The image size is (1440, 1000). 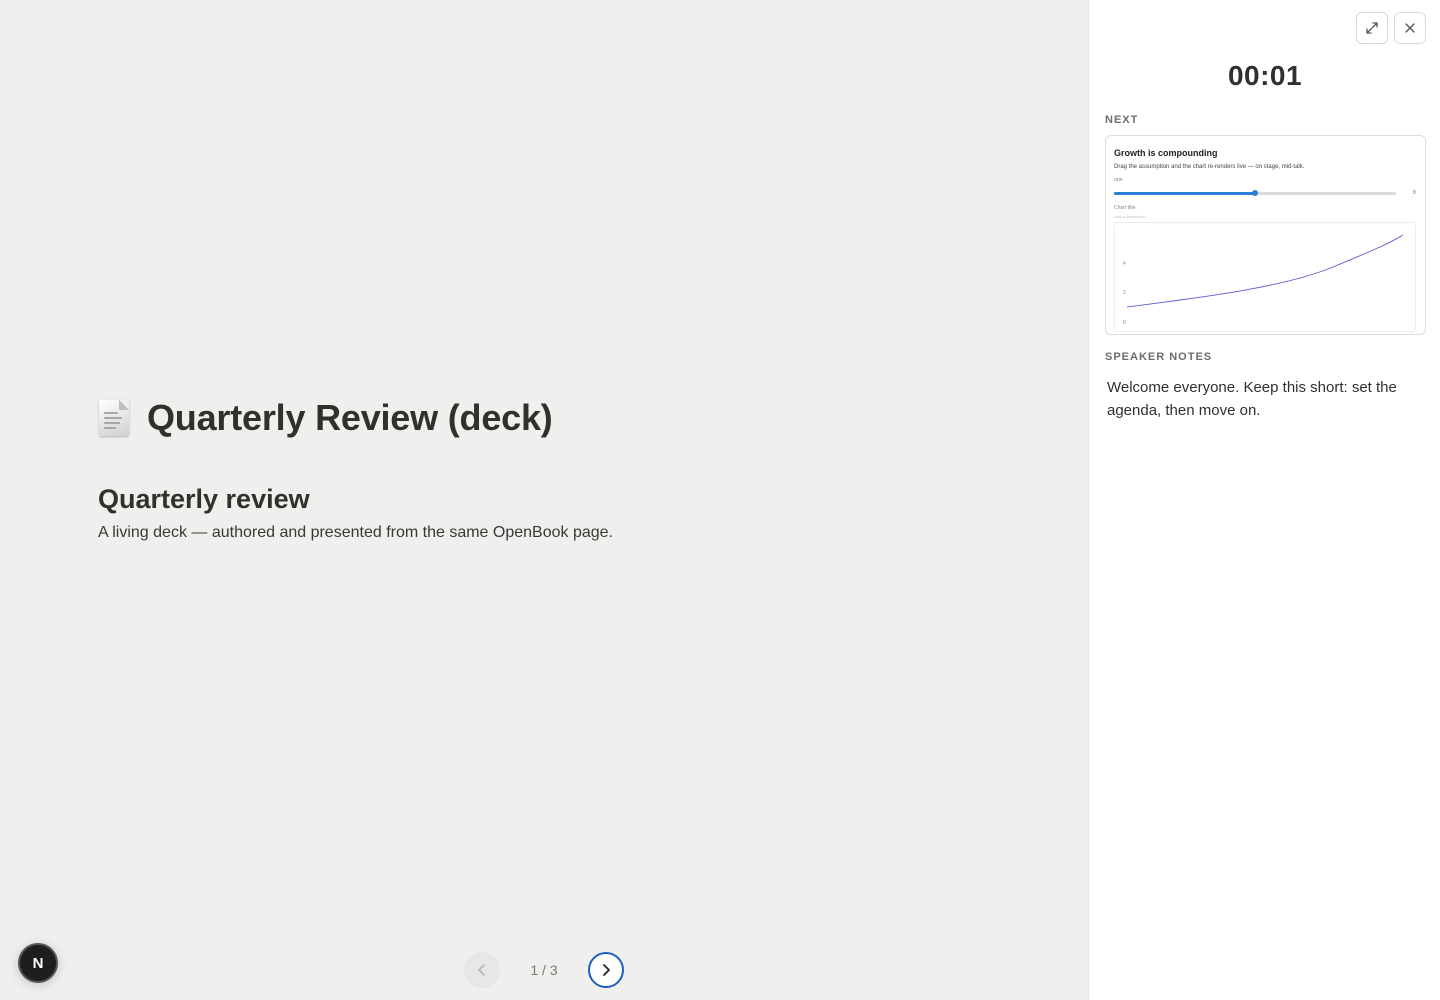 I want to click on expand-button, so click(x=1372, y=28).